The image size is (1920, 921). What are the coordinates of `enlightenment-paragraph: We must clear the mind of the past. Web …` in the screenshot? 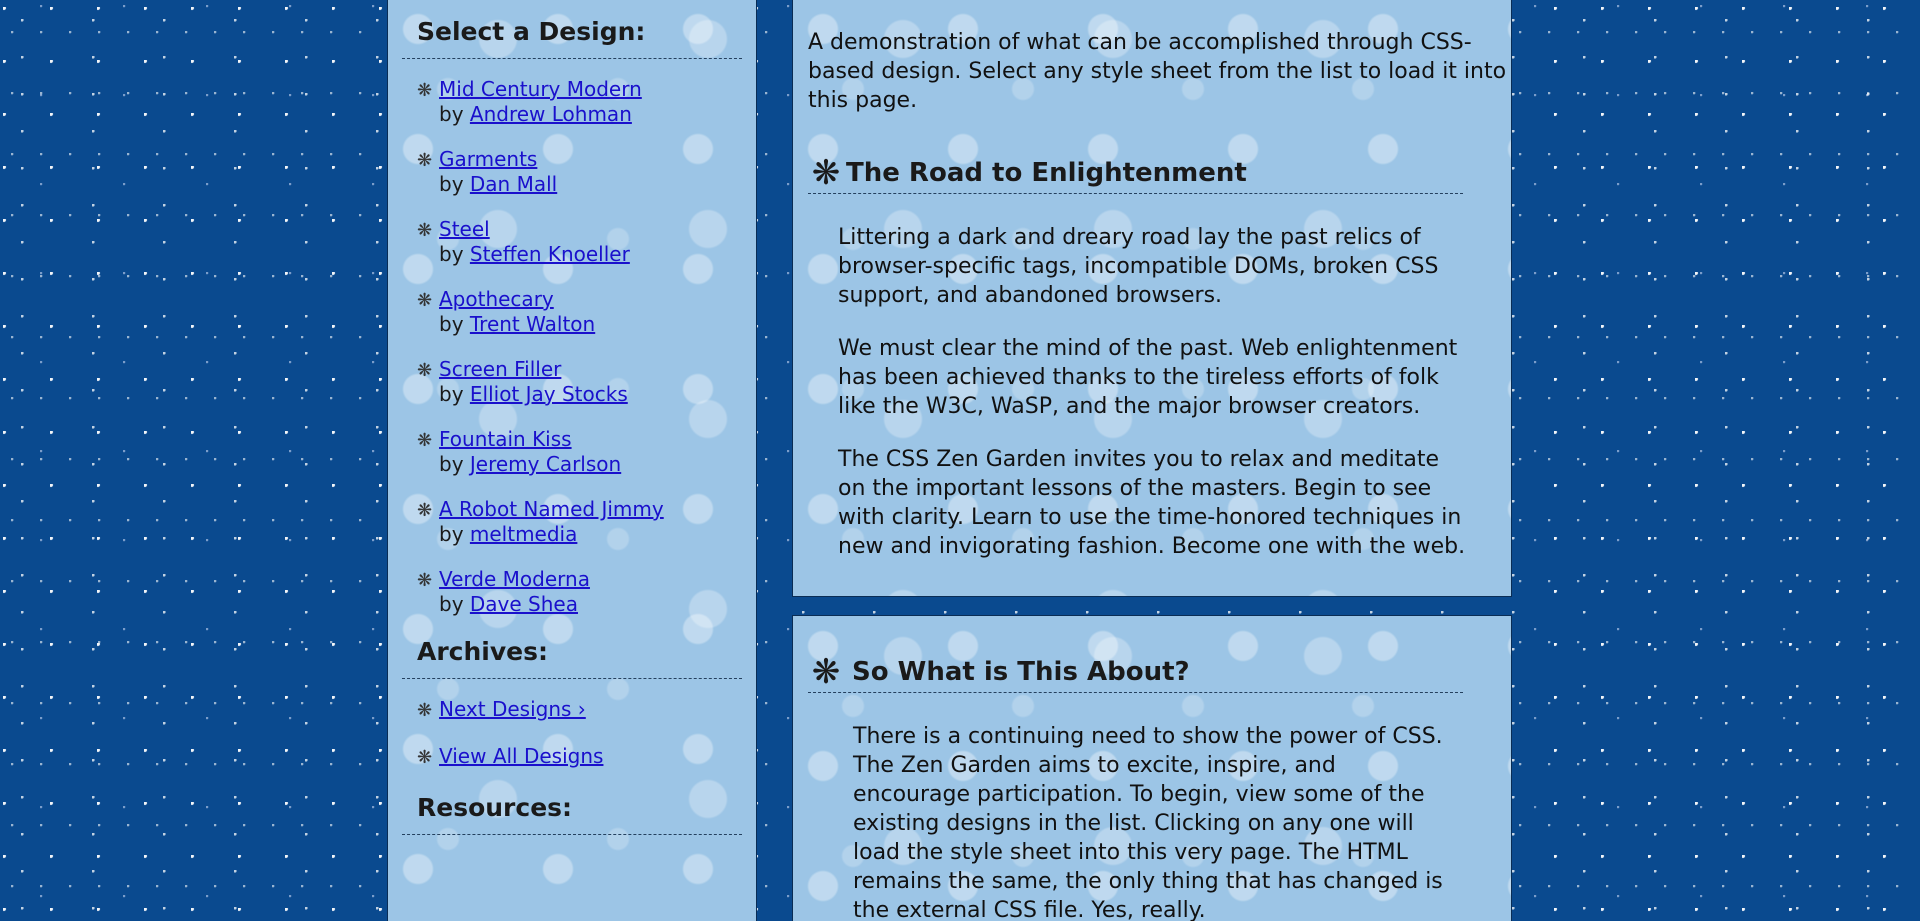 It's located at (1148, 377).